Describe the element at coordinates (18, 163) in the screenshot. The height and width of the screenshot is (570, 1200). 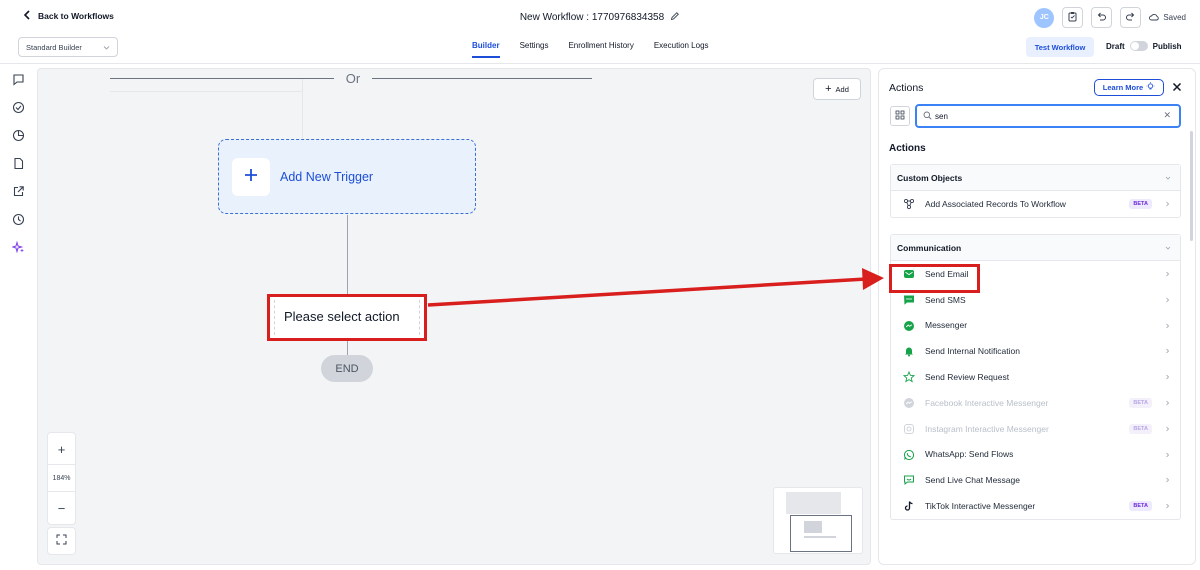
I see `file-icon` at that location.